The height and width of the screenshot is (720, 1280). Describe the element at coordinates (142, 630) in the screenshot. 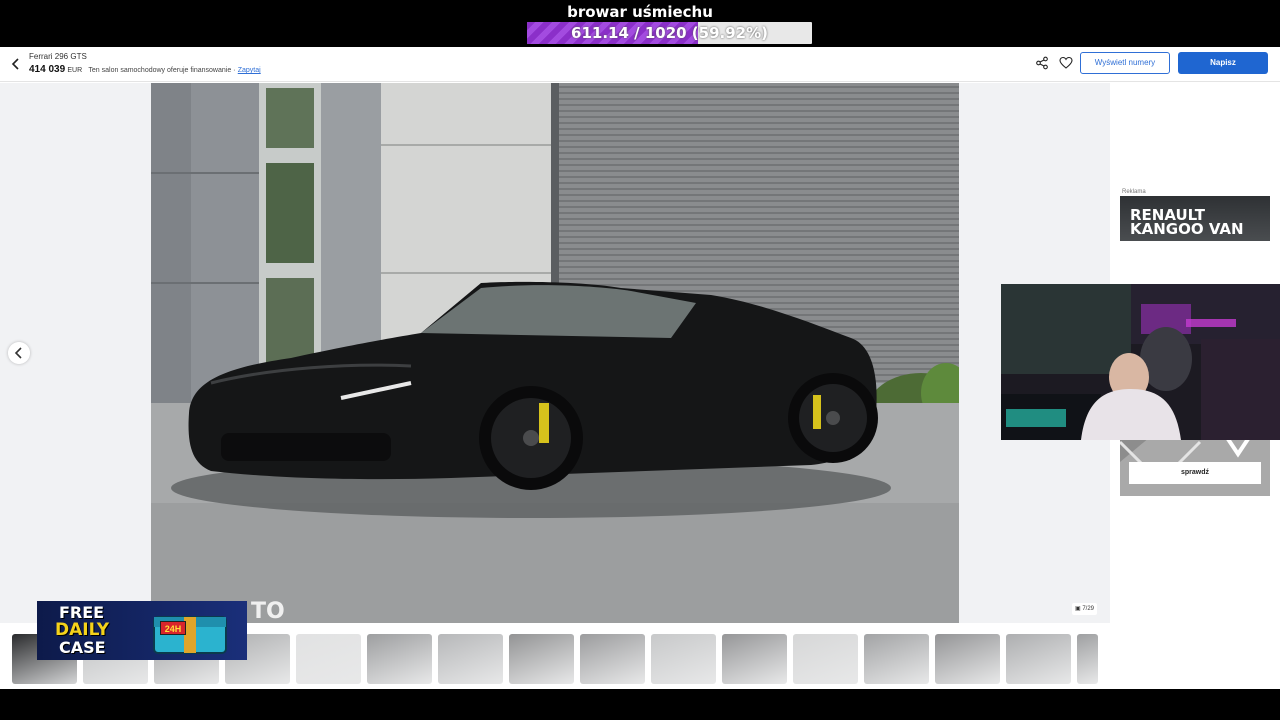

I see `free-daily-case-banner: FREE DAILY CASE 24H` at that location.